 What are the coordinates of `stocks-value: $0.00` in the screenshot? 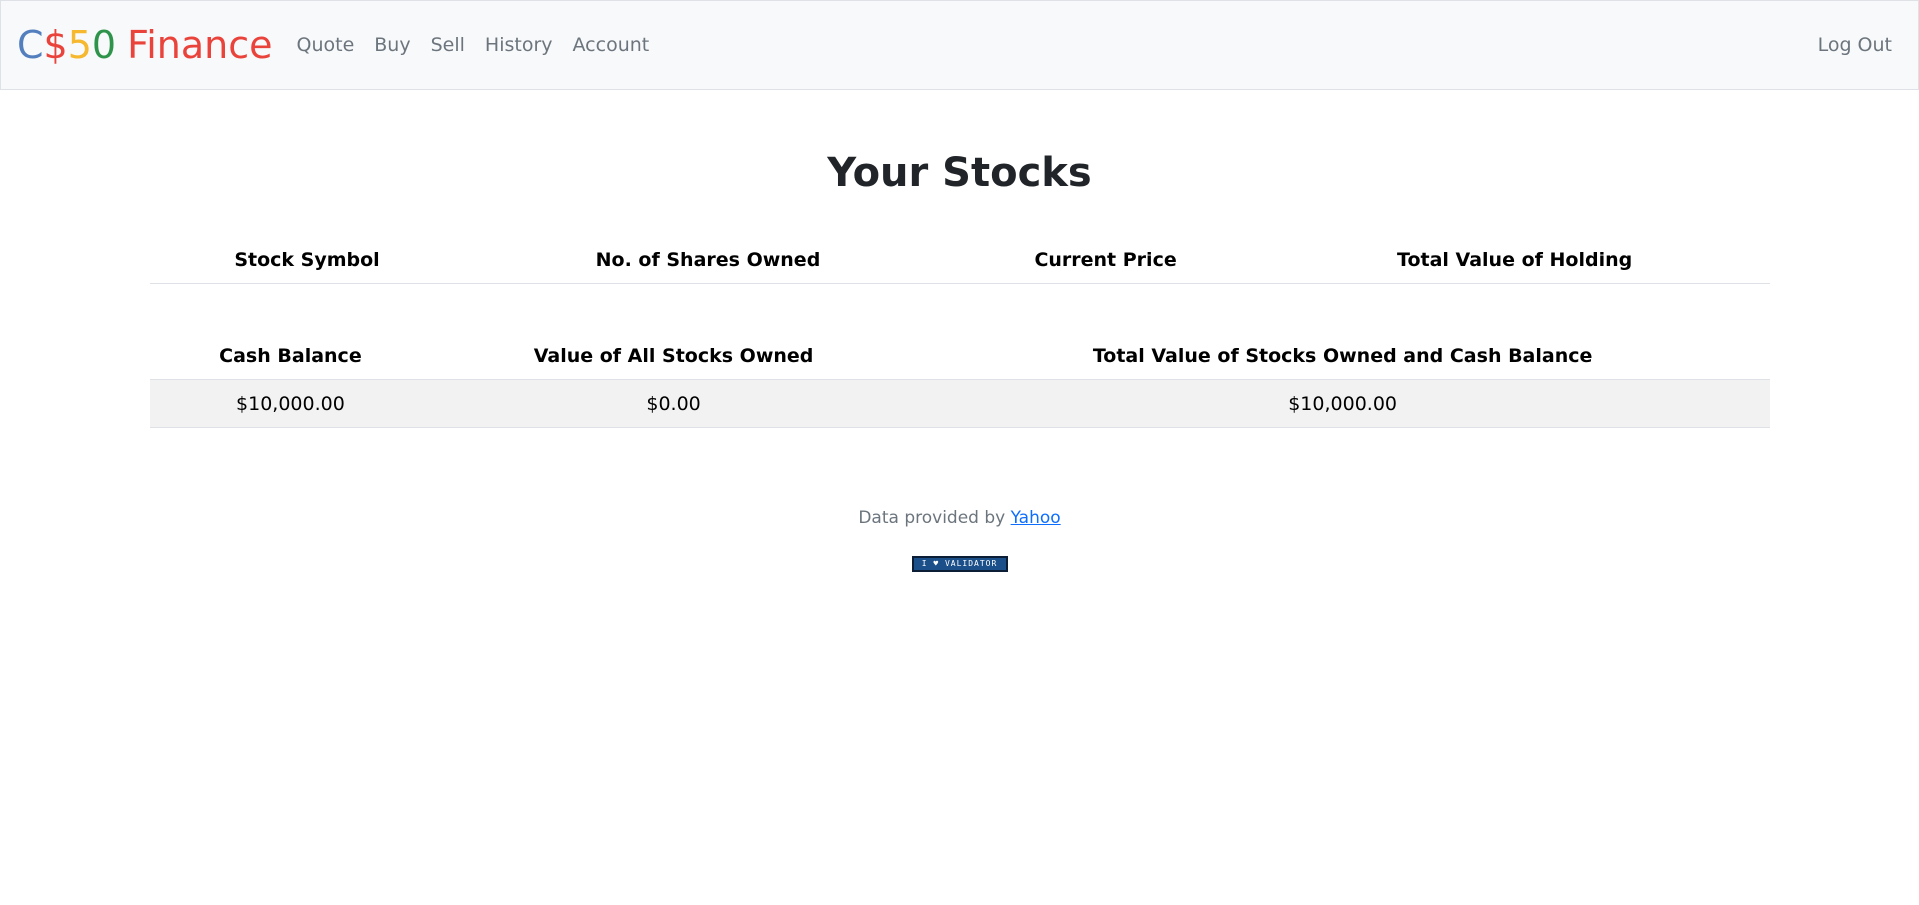 It's located at (673, 403).